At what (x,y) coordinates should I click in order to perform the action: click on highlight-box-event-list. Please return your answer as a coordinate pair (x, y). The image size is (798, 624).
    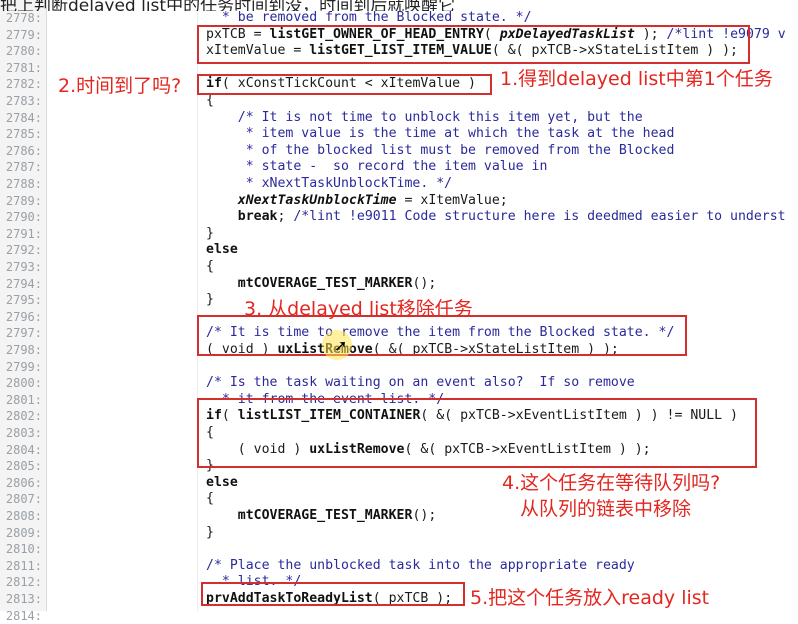
    Looking at the image, I should click on (477, 433).